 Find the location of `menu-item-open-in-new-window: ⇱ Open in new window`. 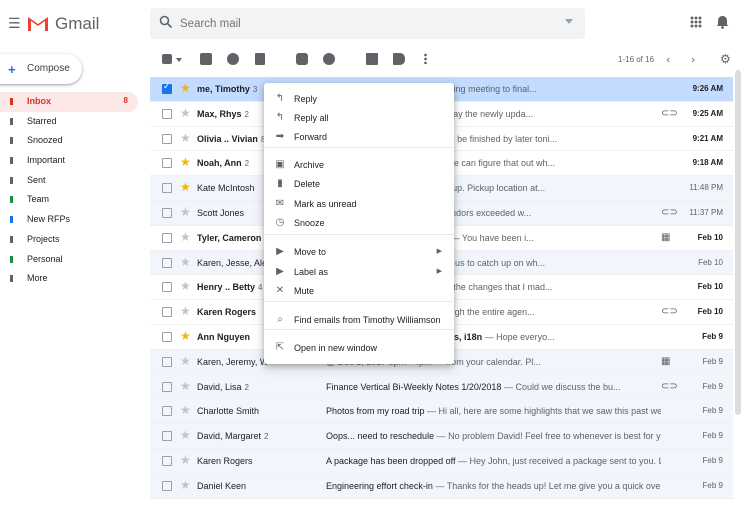

menu-item-open-in-new-window: ⇱ Open in new window is located at coordinates (359, 348).